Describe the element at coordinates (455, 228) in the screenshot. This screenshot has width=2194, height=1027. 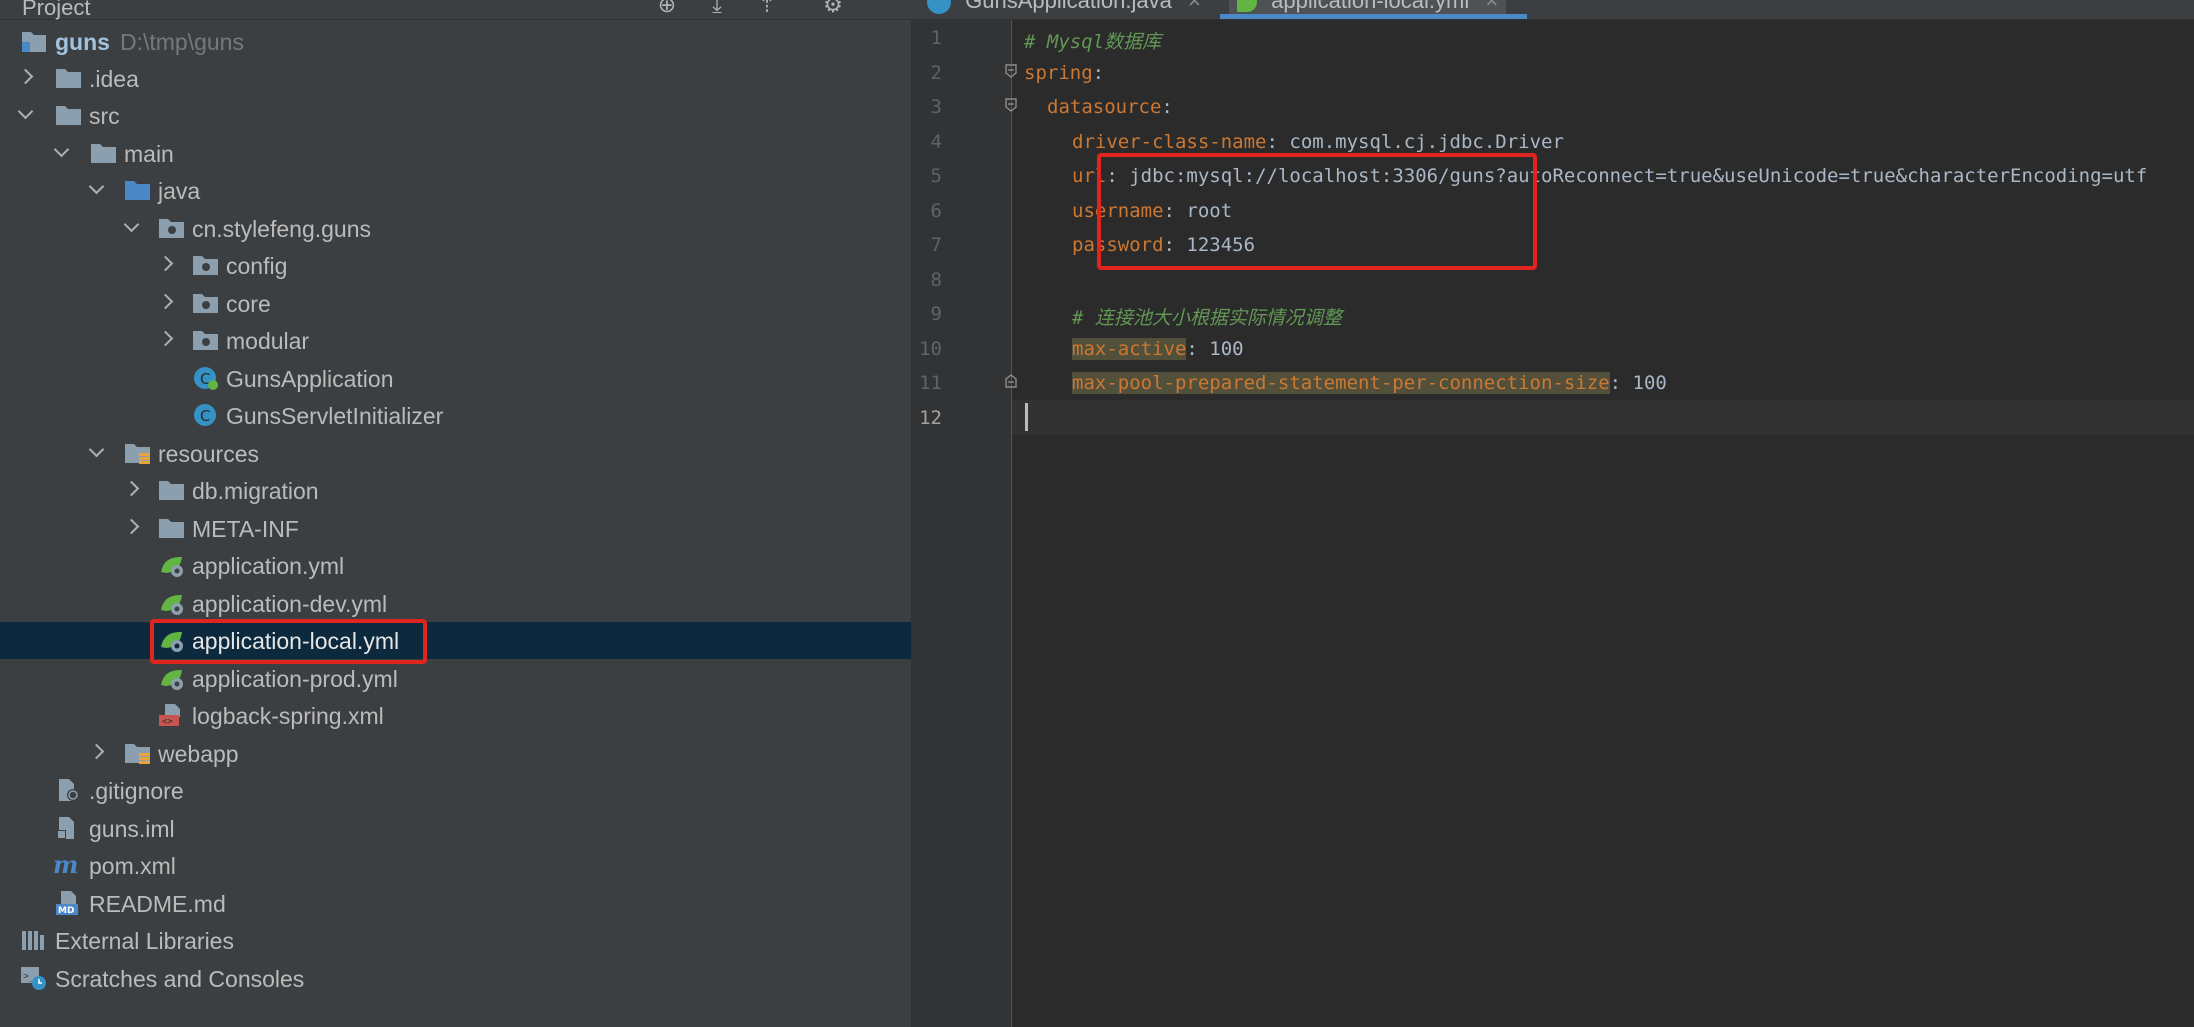
I see `tree-item-package: cn.stylefeng.guns` at that location.